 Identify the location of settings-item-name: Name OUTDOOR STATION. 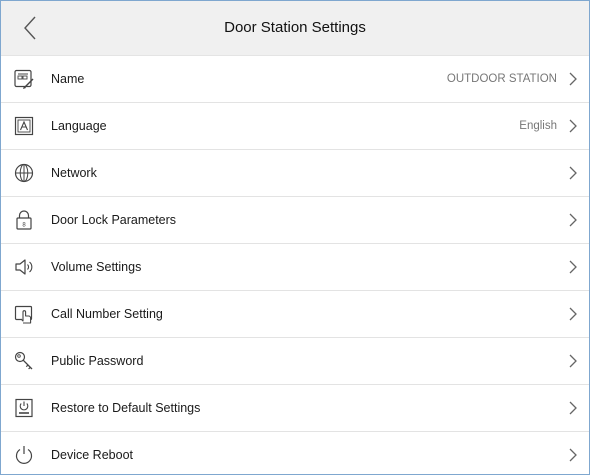
(295, 79).